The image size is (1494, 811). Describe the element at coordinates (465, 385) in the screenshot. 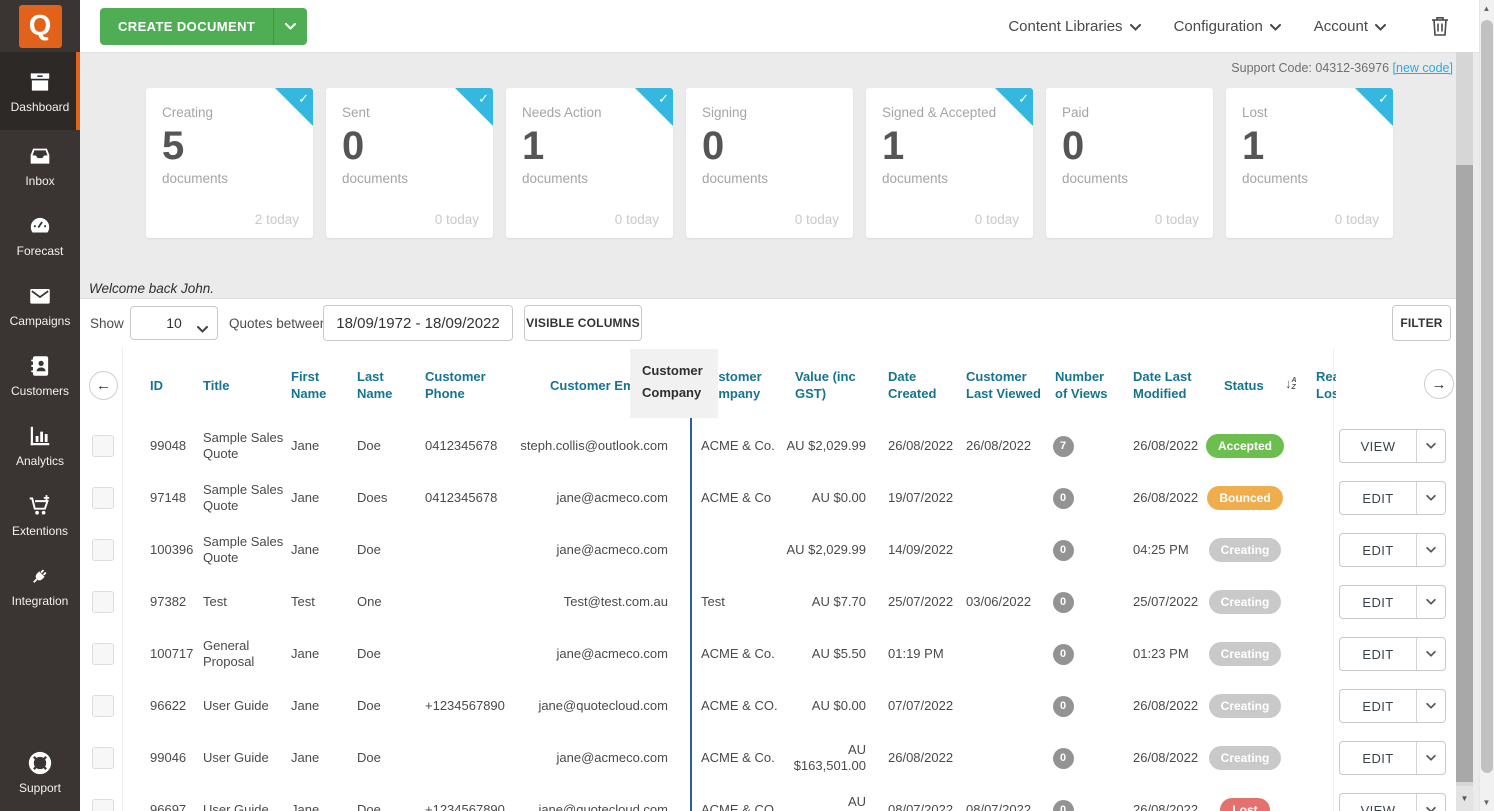

I see `column-header-customer-phone: Customer Phone` at that location.